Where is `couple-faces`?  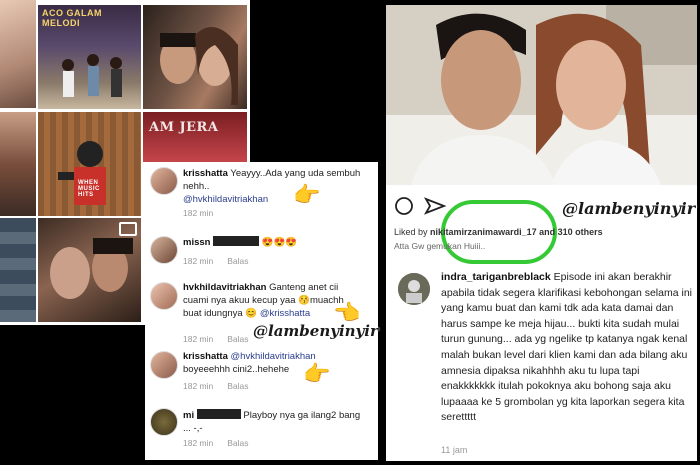 couple-faces is located at coordinates (199, 66).